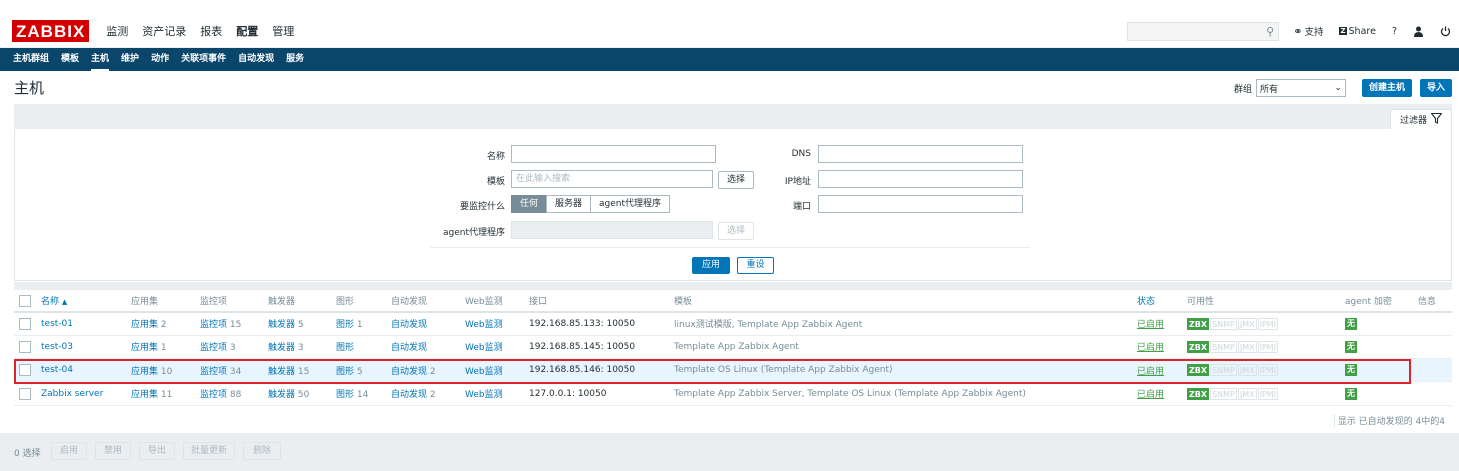 The width and height of the screenshot is (1459, 471). What do you see at coordinates (495, 157) in the screenshot?
I see `name-label: 名称` at bounding box center [495, 157].